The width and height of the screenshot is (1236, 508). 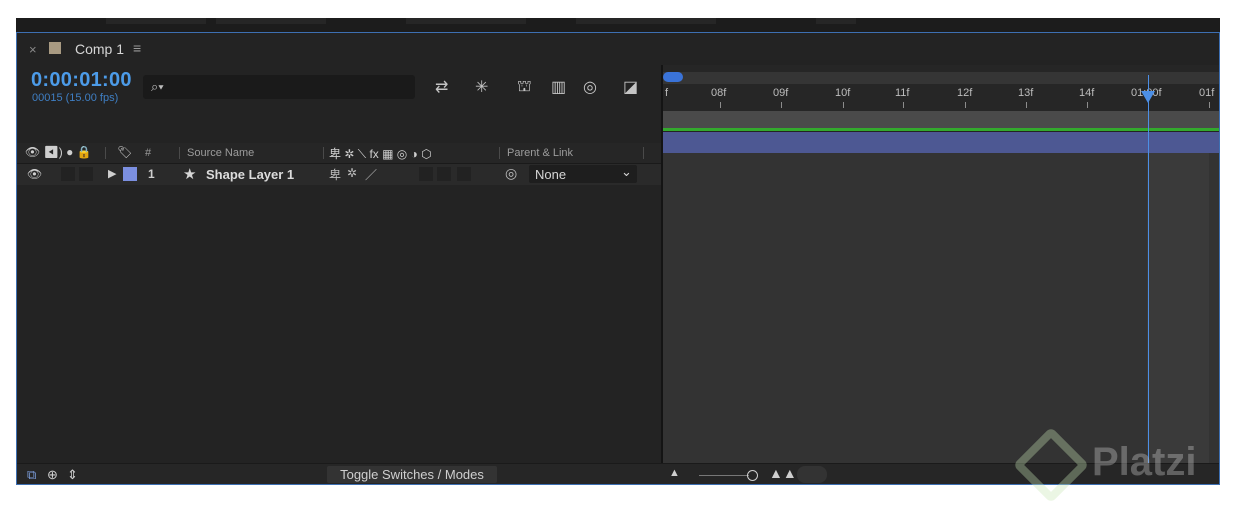 I want to click on comp-color-swatch, so click(x=55, y=48).